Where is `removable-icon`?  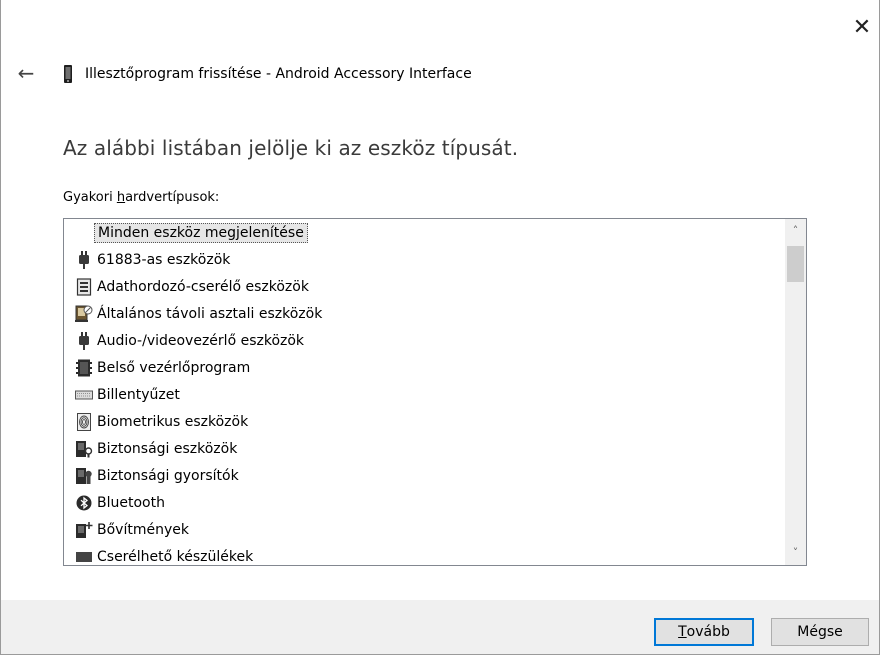 removable-icon is located at coordinates (84, 557).